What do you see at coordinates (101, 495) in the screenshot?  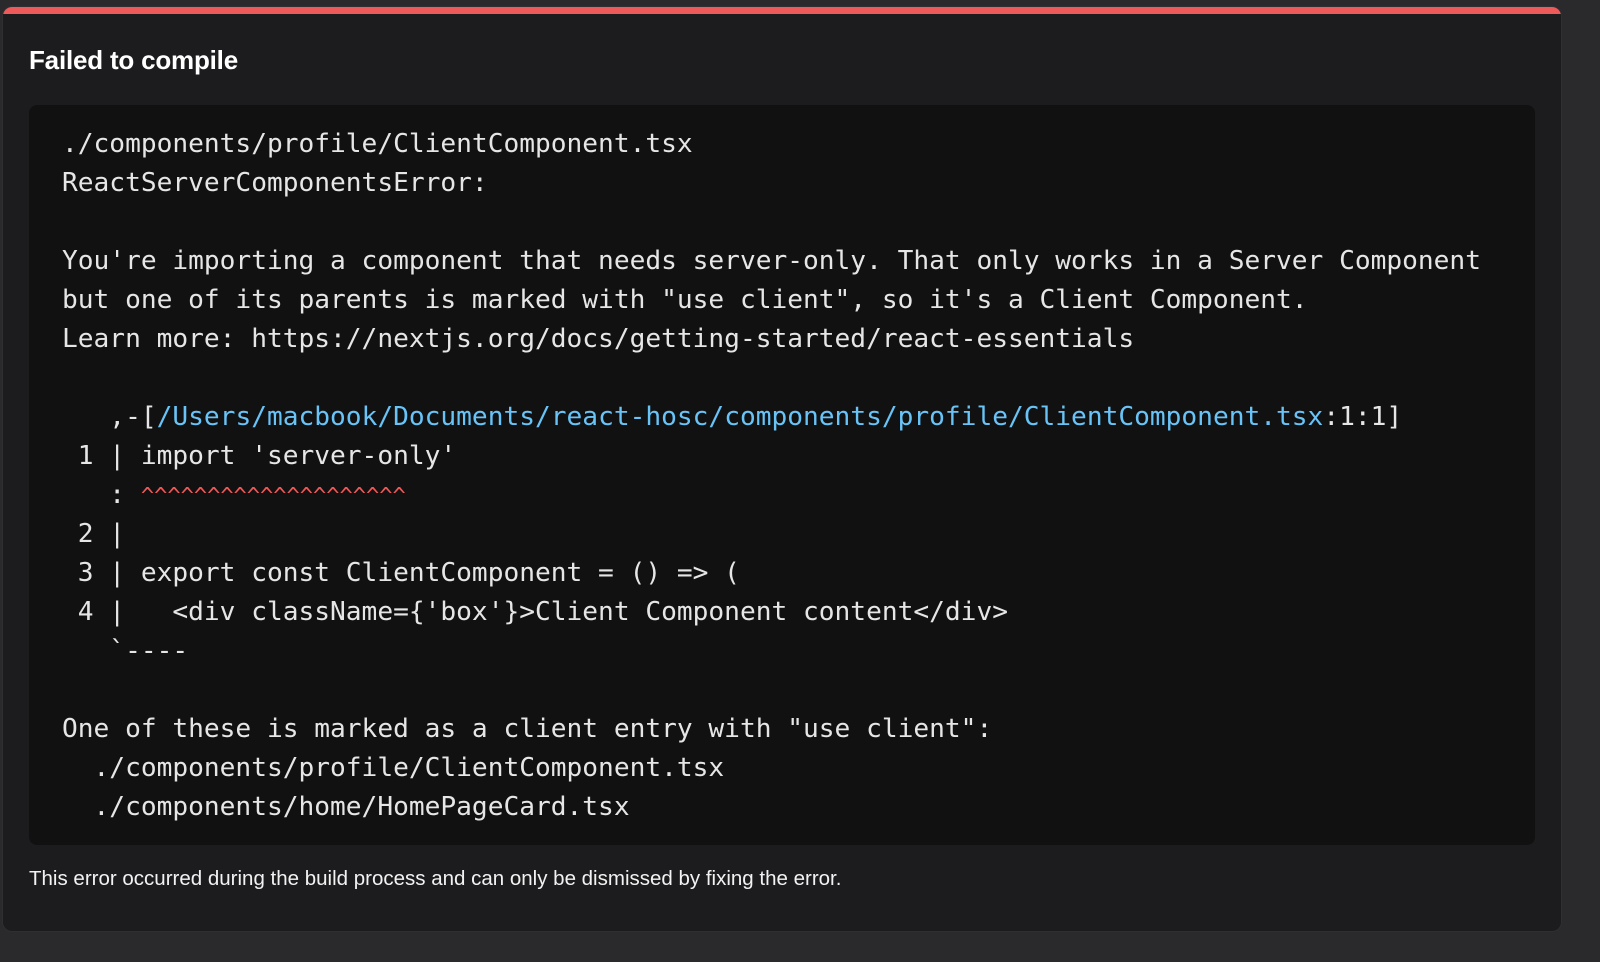 I see `code-marker-prefix: :` at bounding box center [101, 495].